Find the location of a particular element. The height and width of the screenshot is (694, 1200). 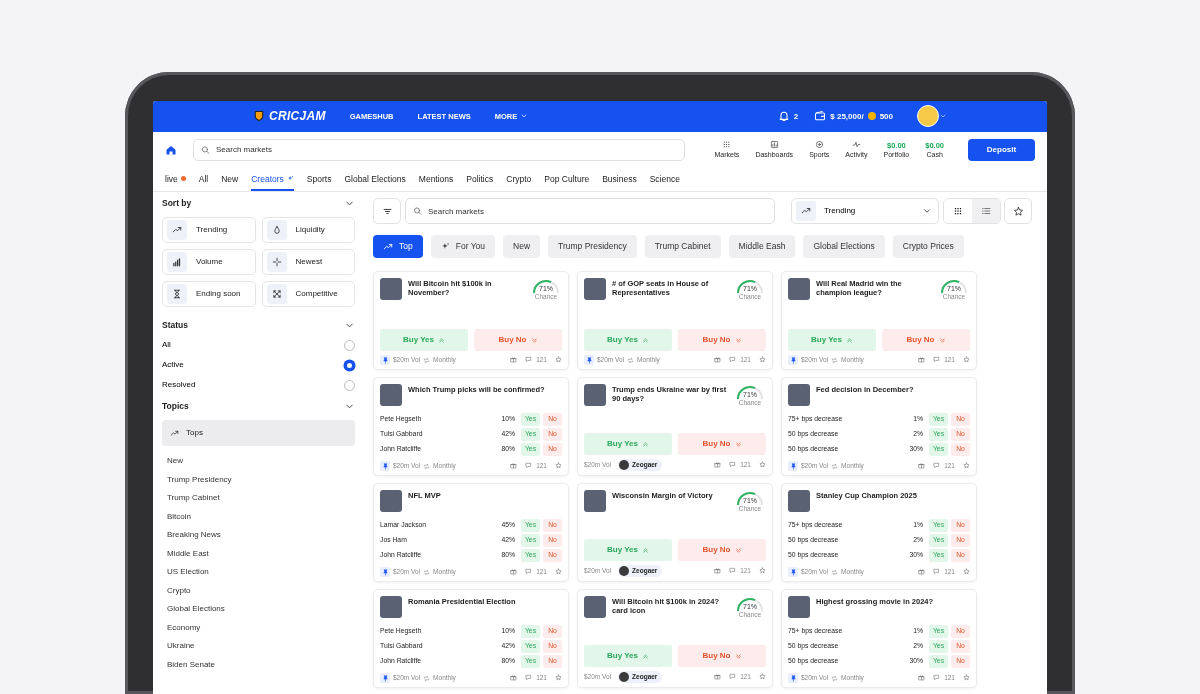

list-icon is located at coordinates (986, 211).